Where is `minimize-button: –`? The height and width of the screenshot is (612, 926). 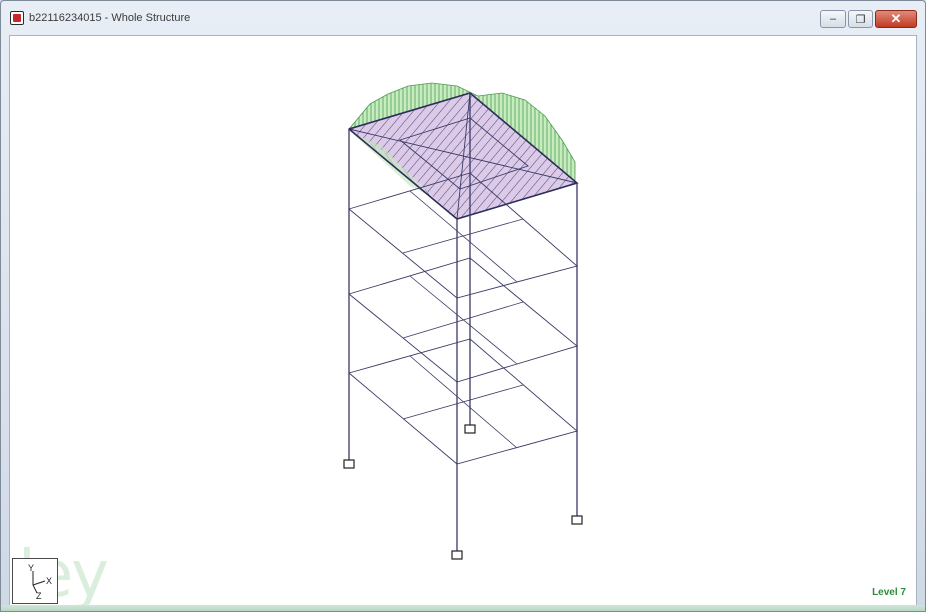
minimize-button: – is located at coordinates (833, 19).